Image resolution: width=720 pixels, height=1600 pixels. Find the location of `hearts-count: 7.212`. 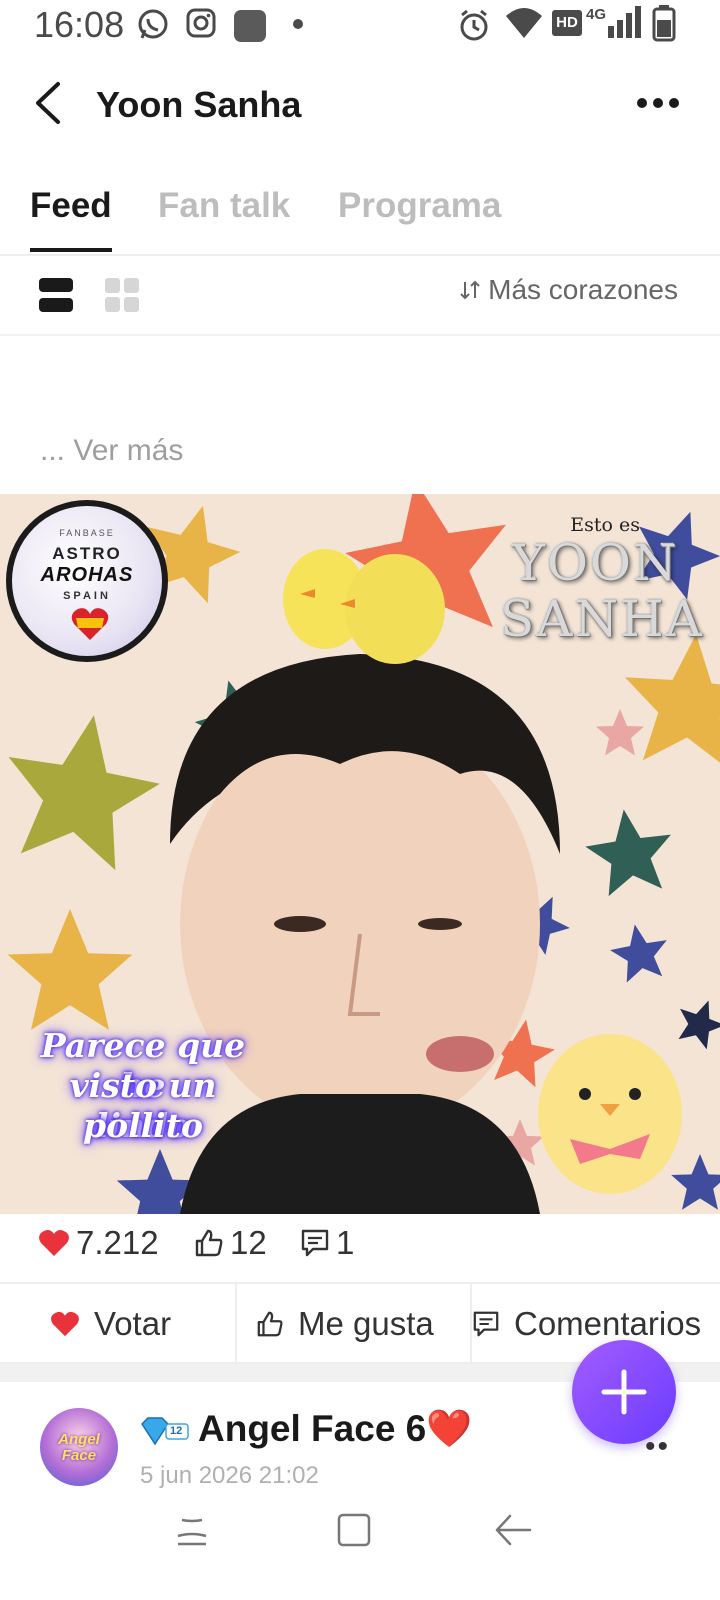

hearts-count: 7.212 is located at coordinates (98, 1243).